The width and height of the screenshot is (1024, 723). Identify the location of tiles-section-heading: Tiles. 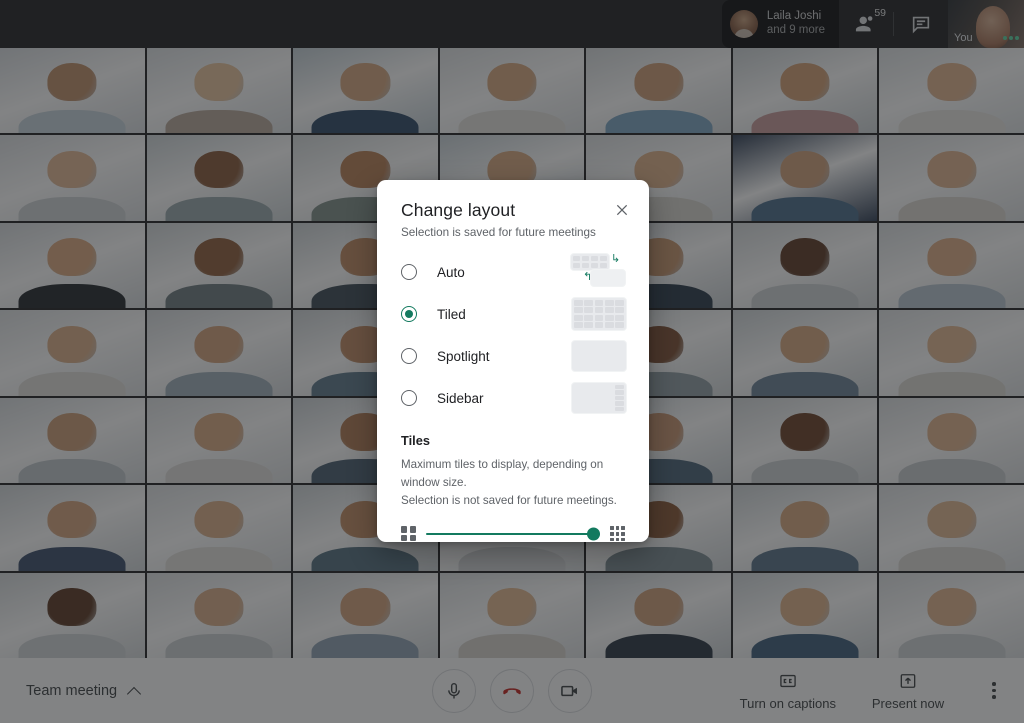
(415, 440).